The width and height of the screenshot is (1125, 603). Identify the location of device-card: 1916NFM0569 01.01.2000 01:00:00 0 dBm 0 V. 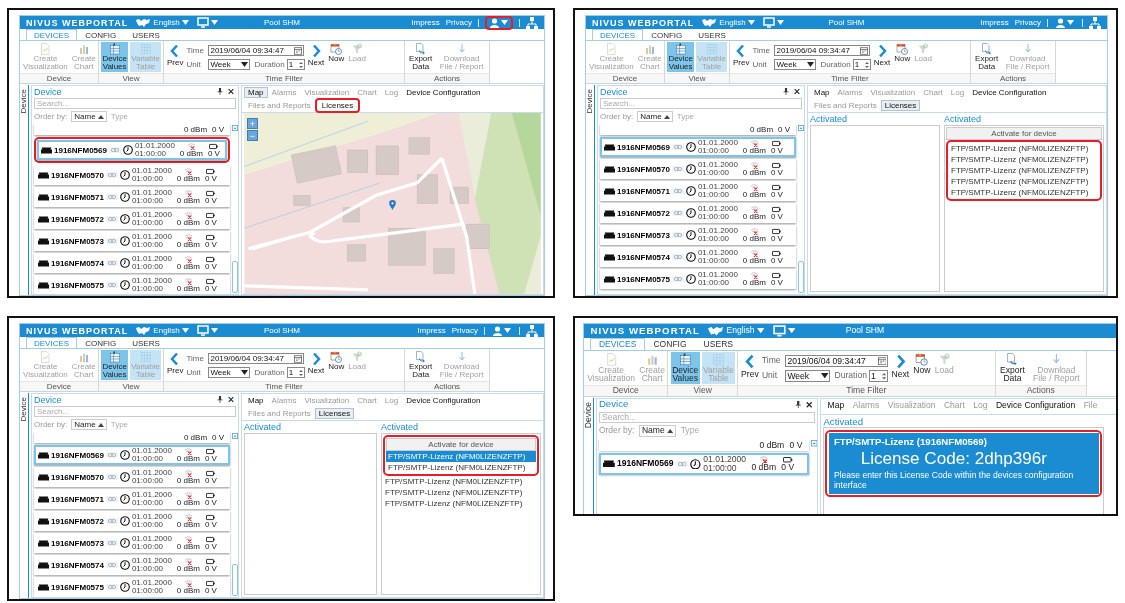
(703, 464).